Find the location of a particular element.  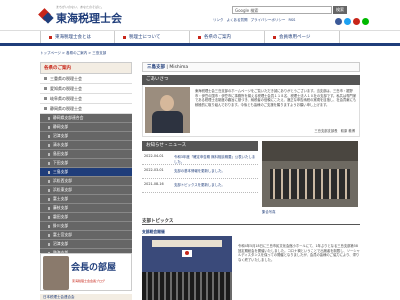

sidebar-sub-item: 浜松西支部 is located at coordinates (86, 181).